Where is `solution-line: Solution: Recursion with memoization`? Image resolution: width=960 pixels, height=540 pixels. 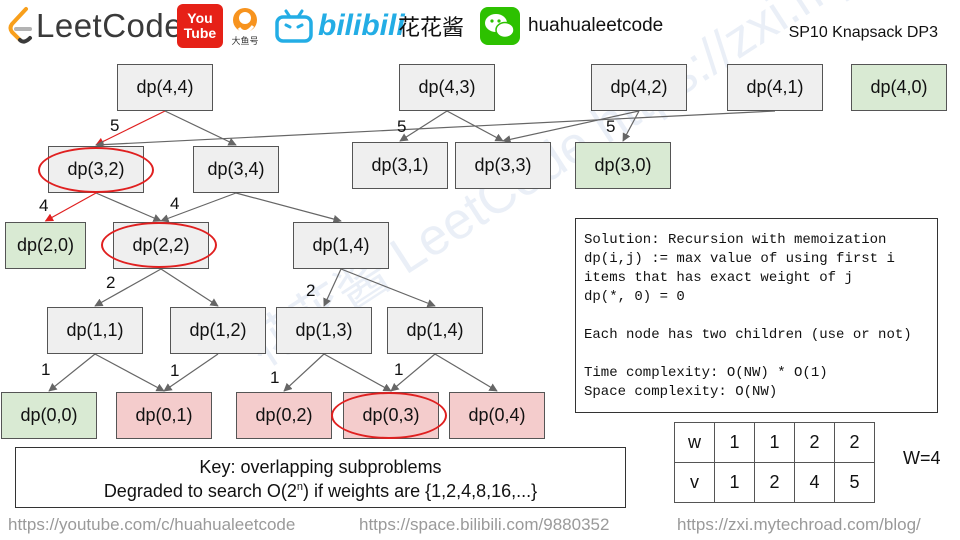
solution-line: Solution: Recursion with memoization is located at coordinates (735, 240).